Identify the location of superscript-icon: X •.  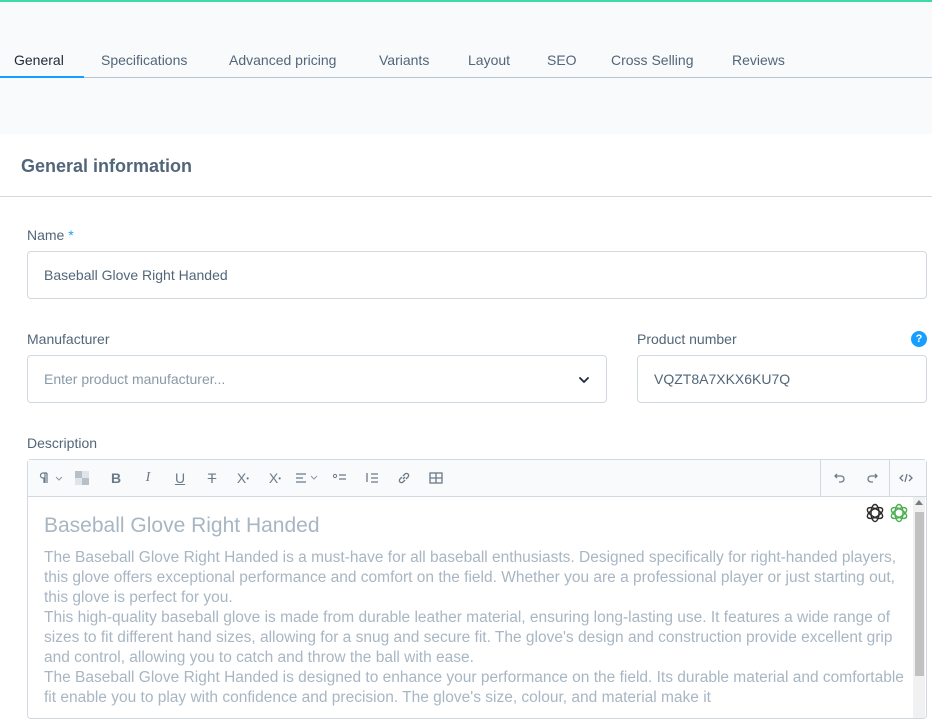
(243, 478).